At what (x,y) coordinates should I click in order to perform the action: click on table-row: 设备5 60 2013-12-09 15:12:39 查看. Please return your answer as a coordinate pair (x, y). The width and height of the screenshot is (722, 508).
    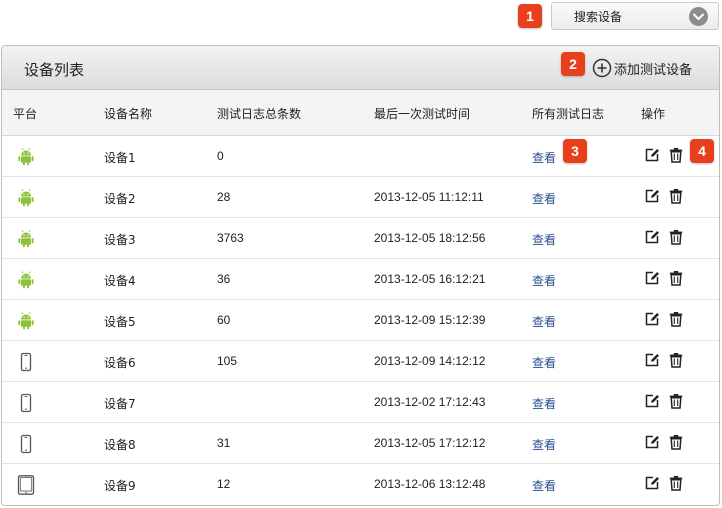
    Looking at the image, I should click on (360, 320).